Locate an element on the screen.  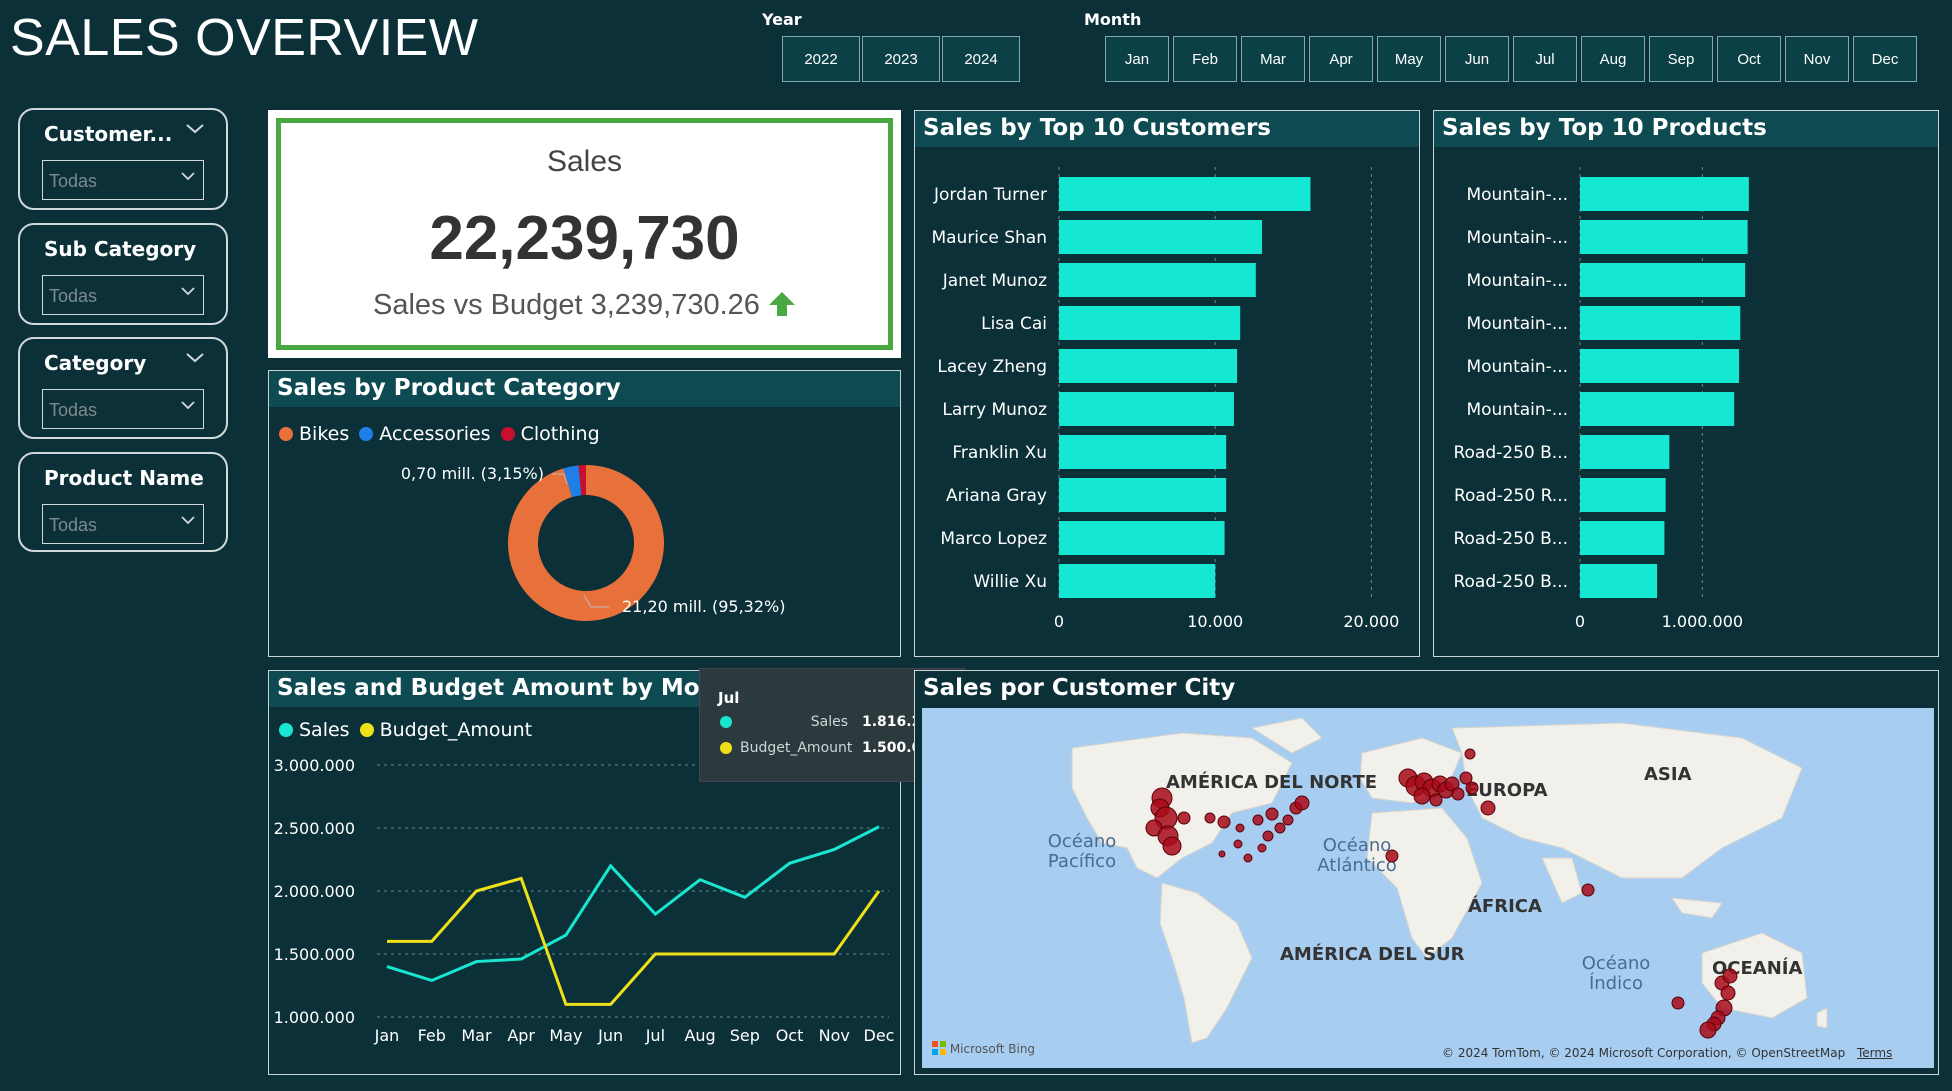
kpi-value: 22,239,730 is located at coordinates (584, 238).